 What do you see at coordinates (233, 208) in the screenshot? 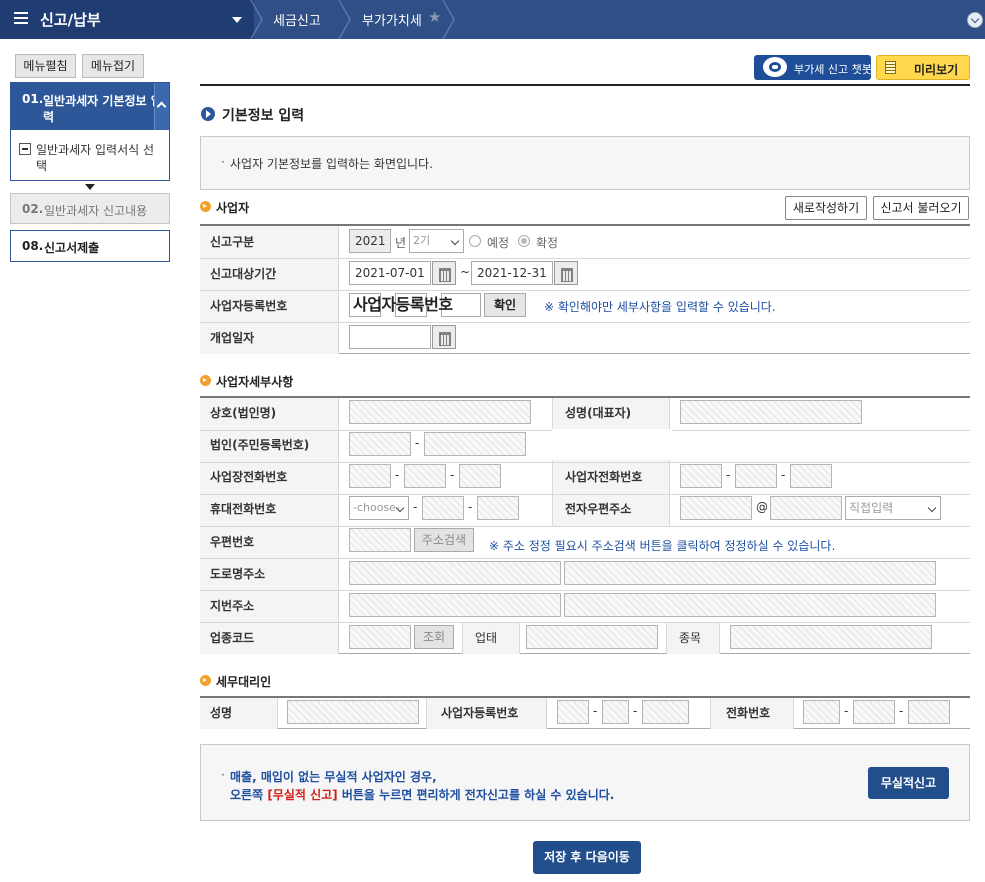
I see `section-title-business: 사업자` at bounding box center [233, 208].